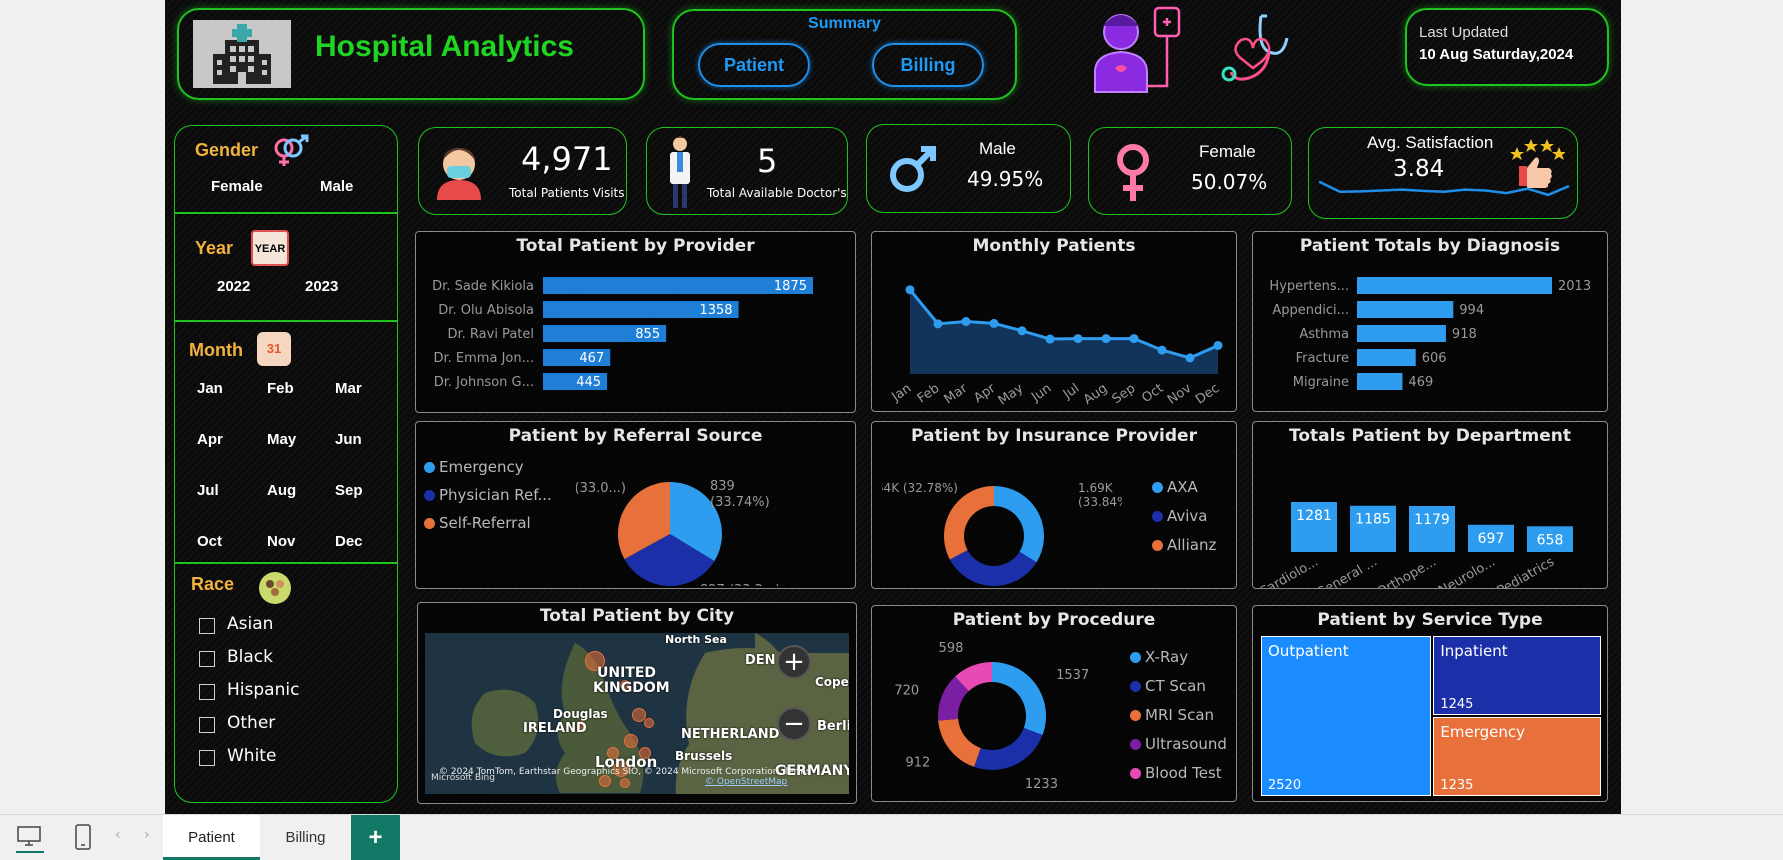 The height and width of the screenshot is (860, 1783). Describe the element at coordinates (147, 835) in the screenshot. I see `next-page-arrow-icon: ›` at that location.